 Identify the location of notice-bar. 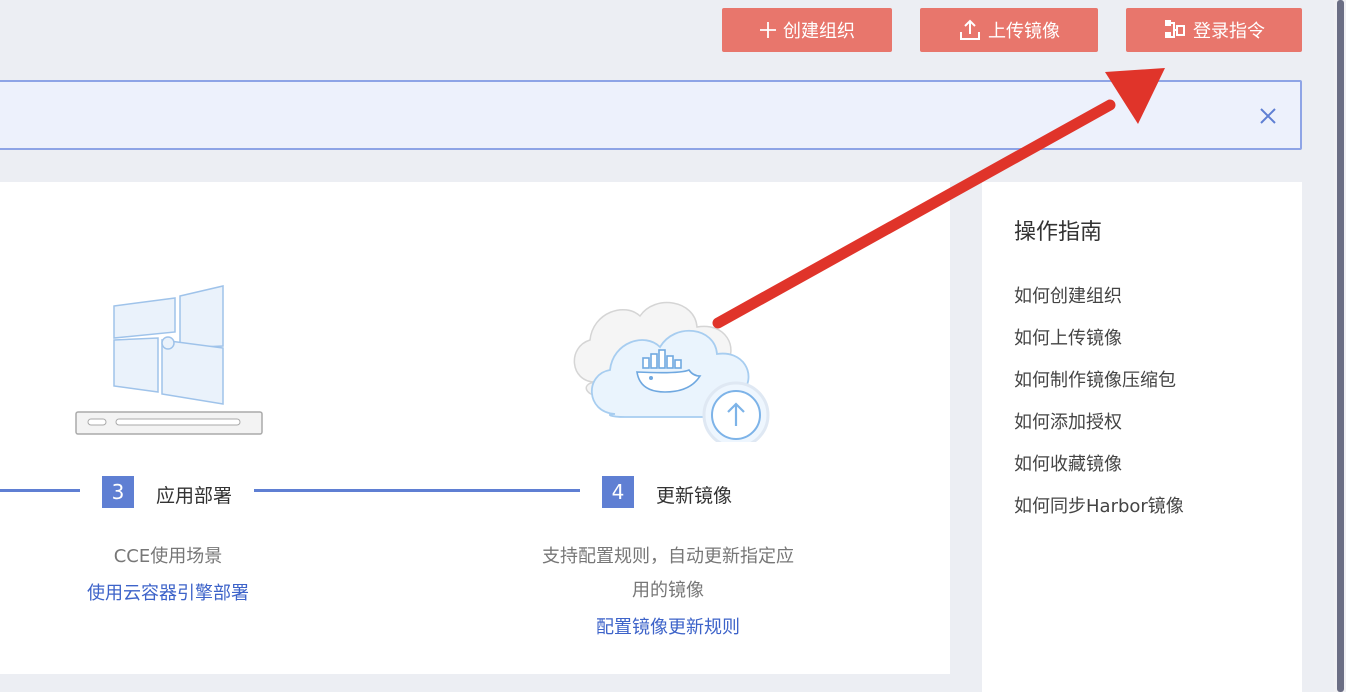
(651, 115).